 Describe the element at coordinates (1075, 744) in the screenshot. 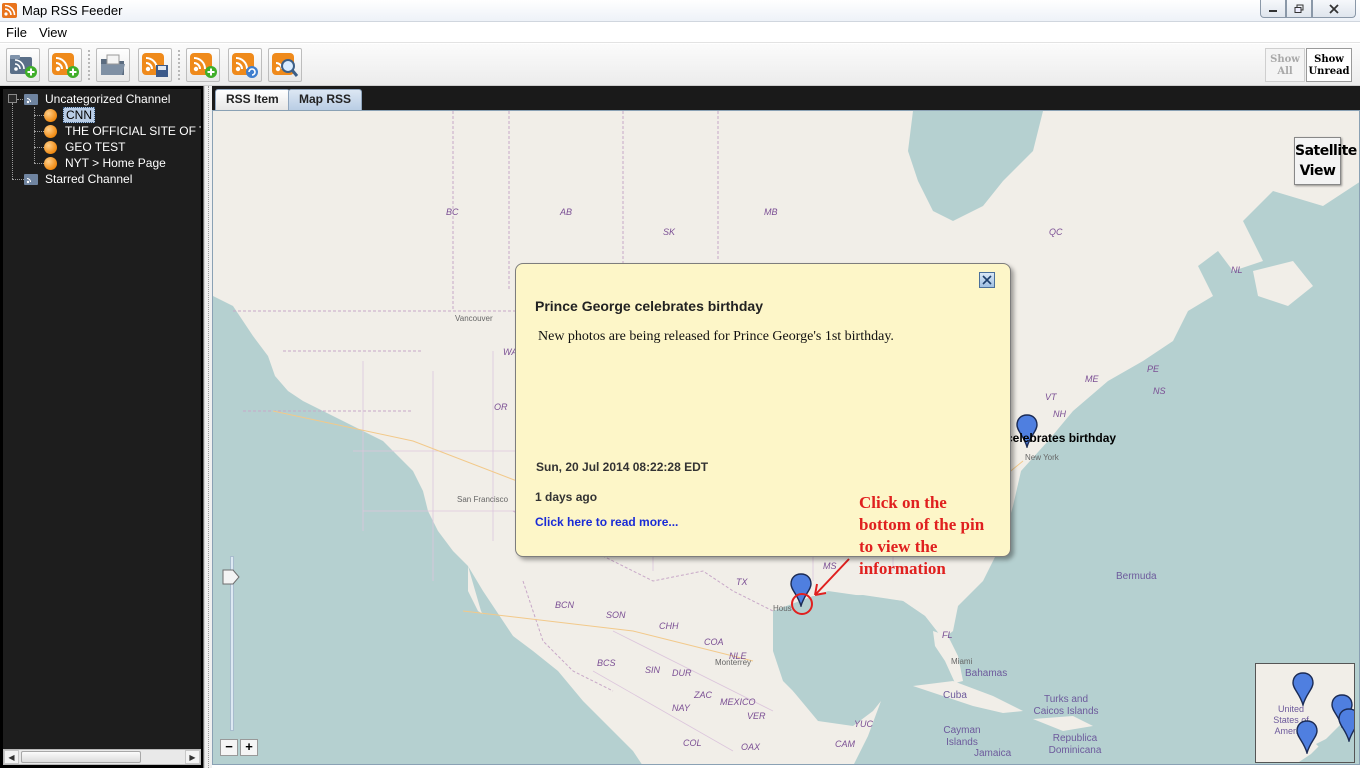

I see `map-label-dominicana: Republica Dominicana` at that location.